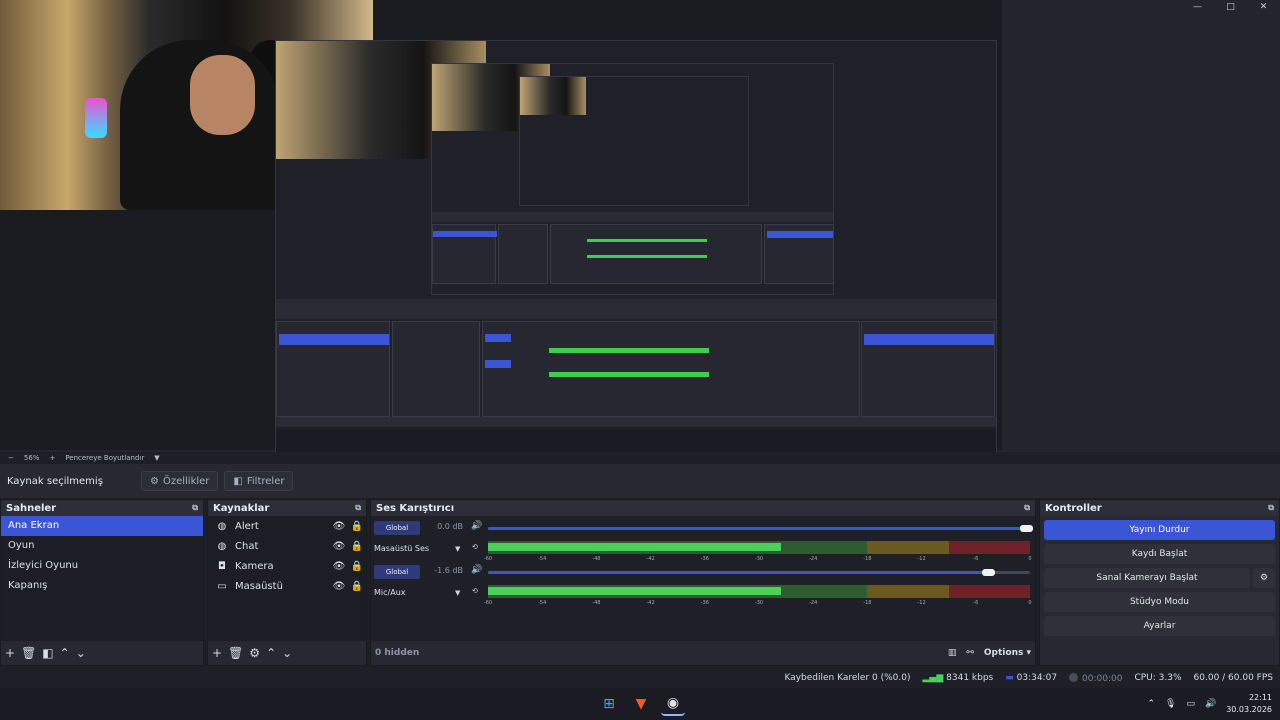 The height and width of the screenshot is (720, 1280). I want to click on columns-icon: ▥, so click(952, 653).